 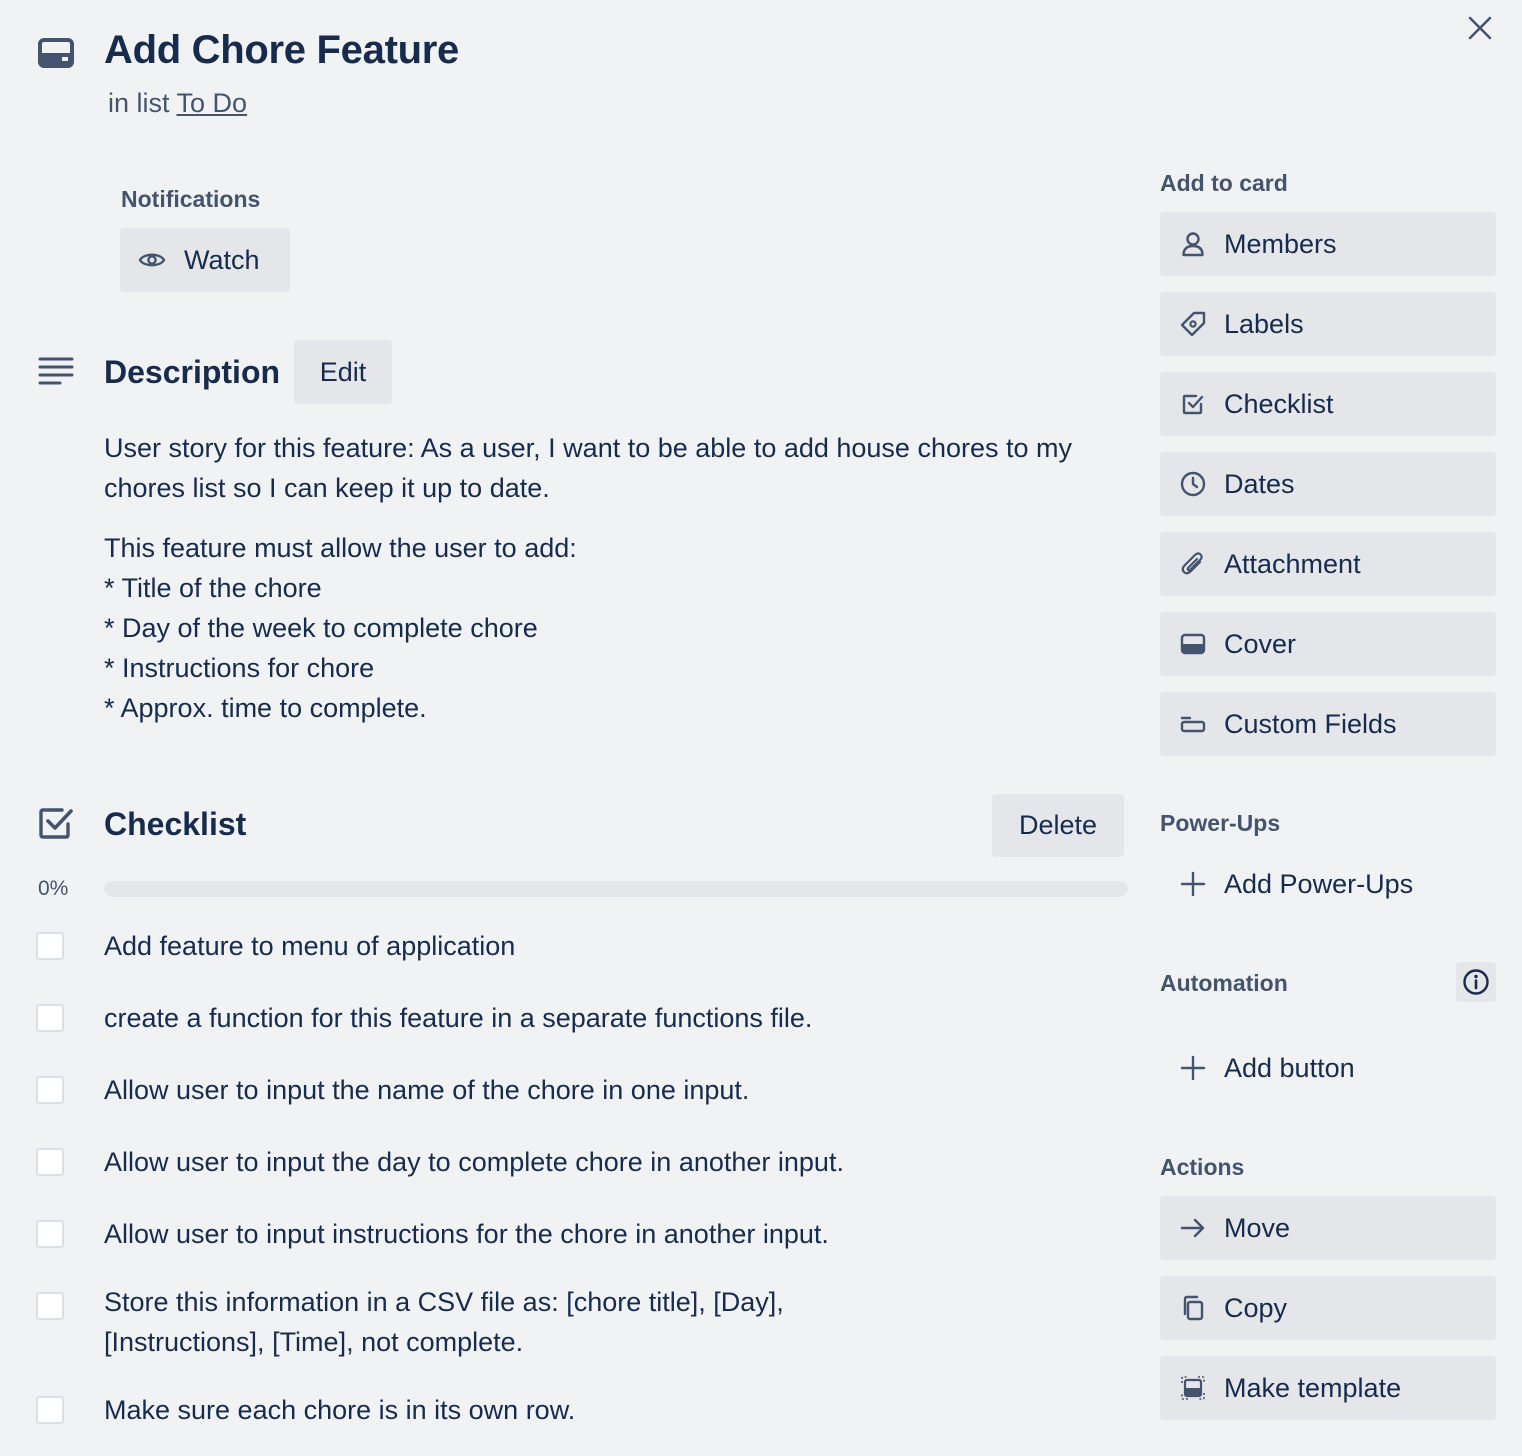 I want to click on close-icon, so click(x=1480, y=28).